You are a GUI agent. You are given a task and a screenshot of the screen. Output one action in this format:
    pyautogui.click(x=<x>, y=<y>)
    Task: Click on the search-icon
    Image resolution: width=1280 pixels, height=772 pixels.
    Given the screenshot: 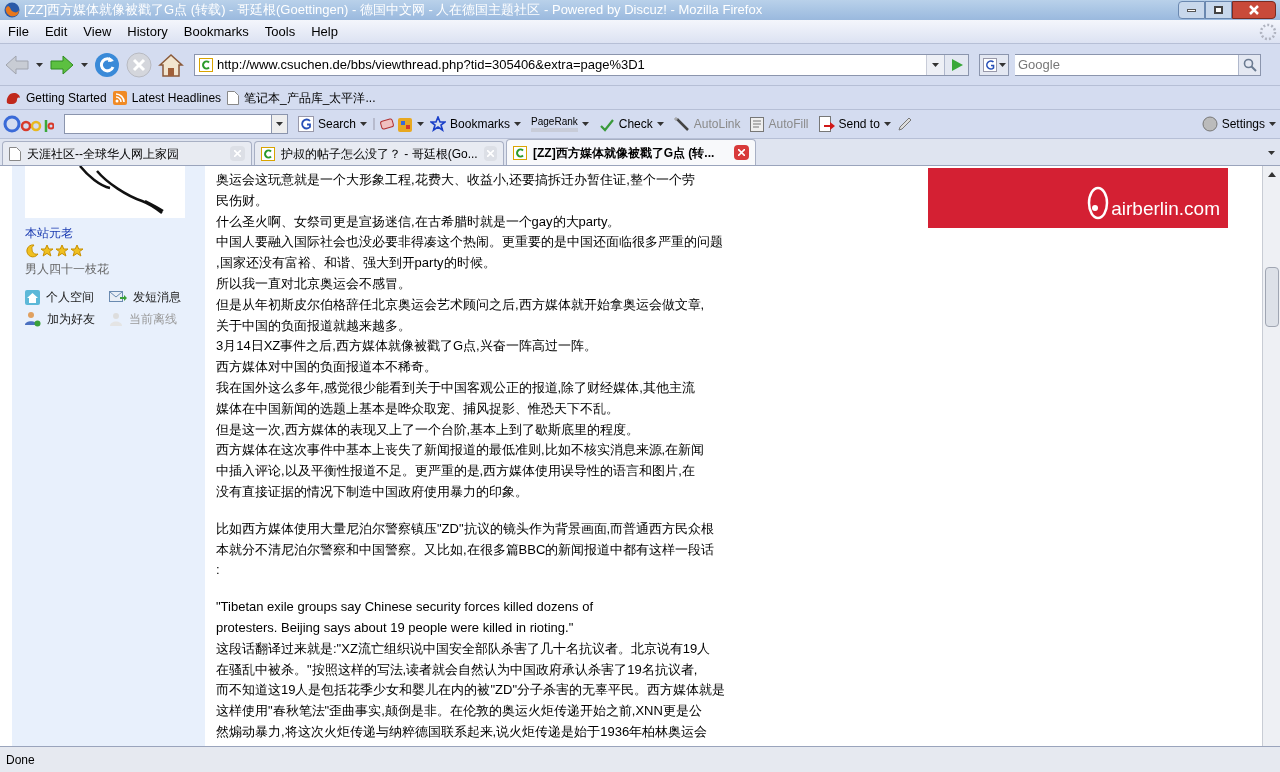 What is the action you would take?
    pyautogui.click(x=1249, y=64)
    